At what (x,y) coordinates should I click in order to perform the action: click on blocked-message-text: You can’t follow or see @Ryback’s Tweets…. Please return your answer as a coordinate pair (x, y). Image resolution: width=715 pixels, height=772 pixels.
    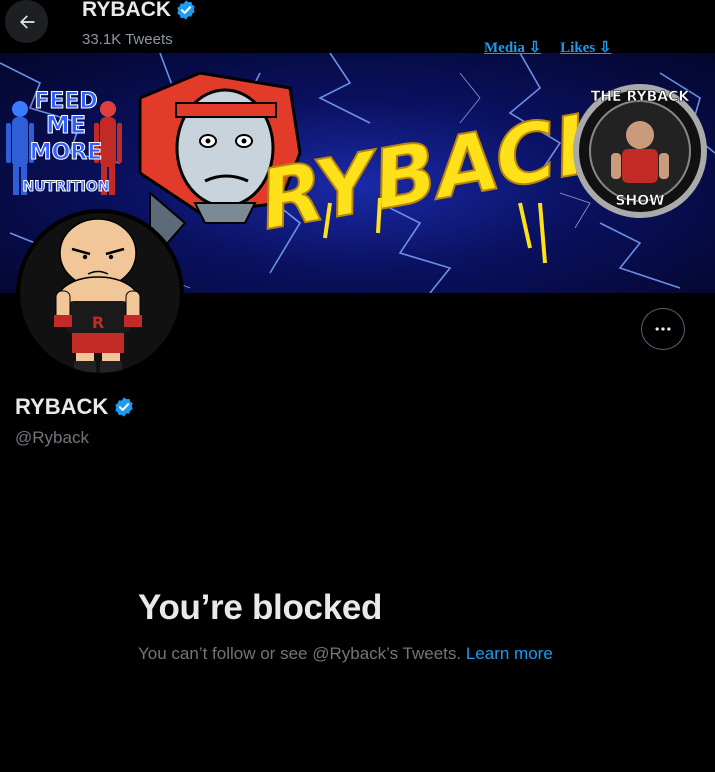
    Looking at the image, I should click on (300, 653).